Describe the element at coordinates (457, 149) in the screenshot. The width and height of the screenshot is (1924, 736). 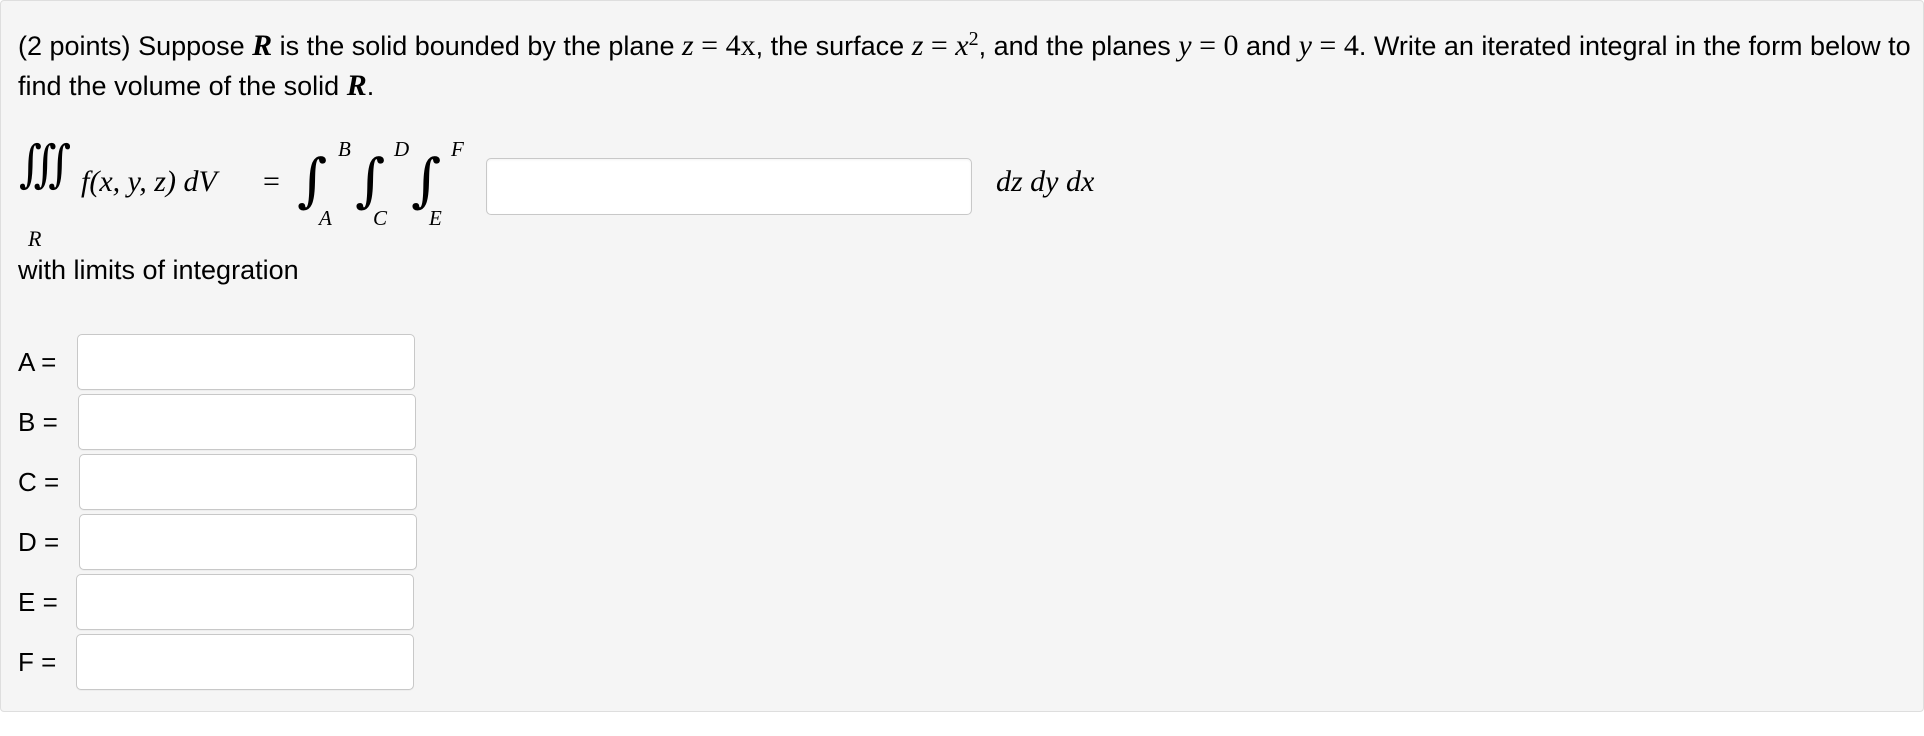
I see `upper-limit-f: F` at that location.